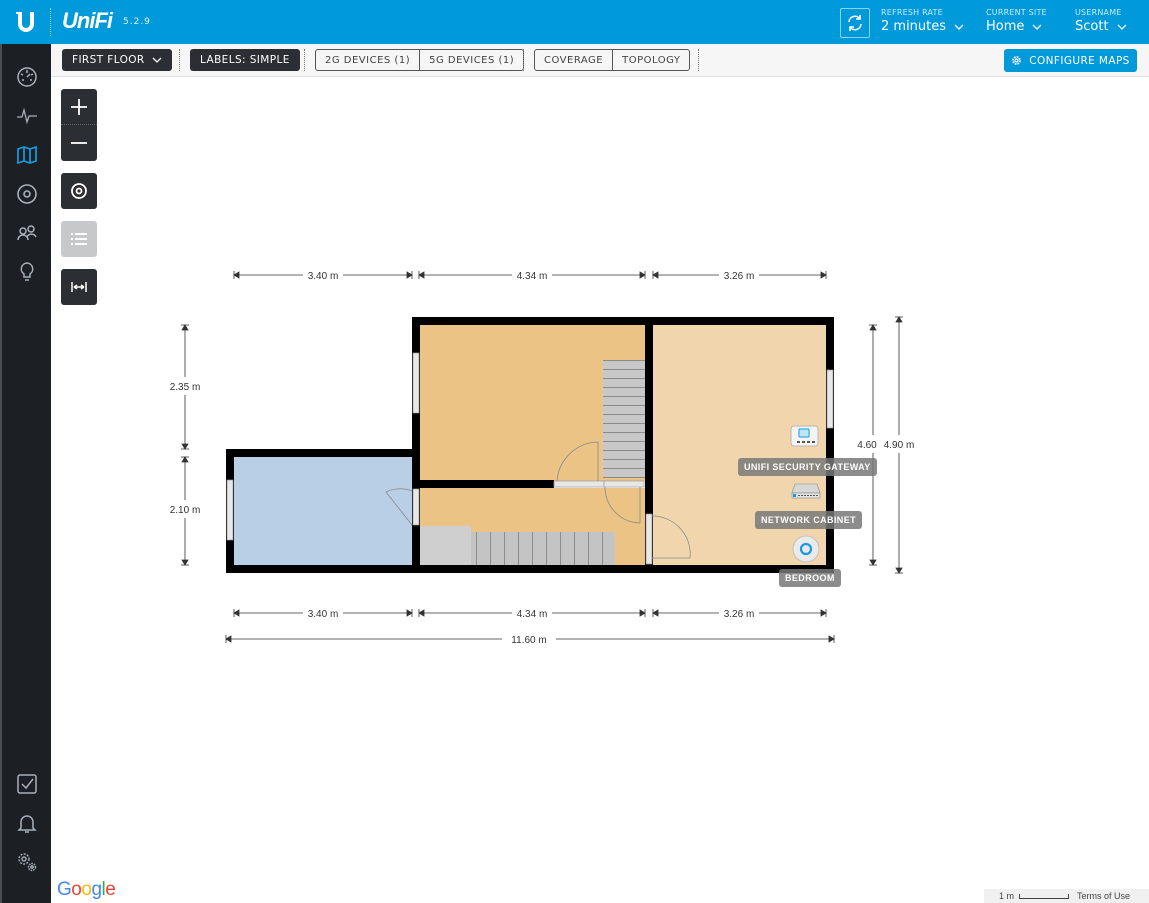 The image size is (1149, 903). What do you see at coordinates (806, 491) in the screenshot?
I see `switch-device-icon` at bounding box center [806, 491].